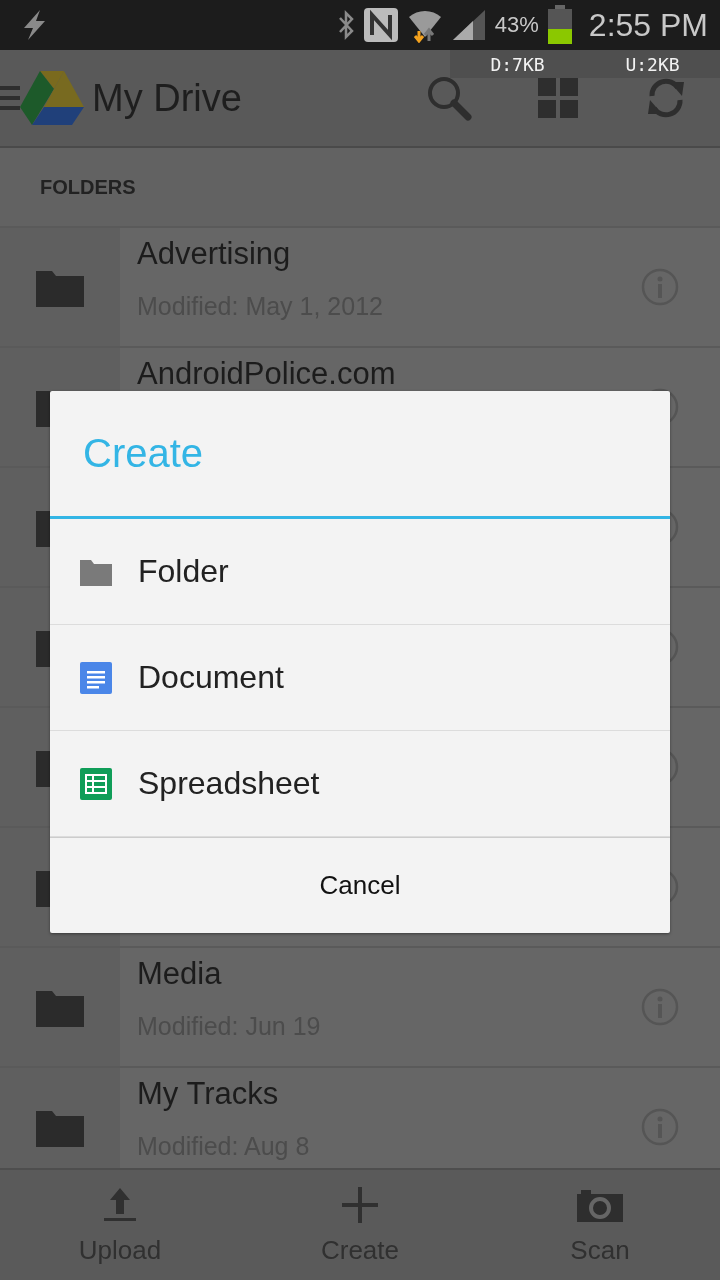  Describe the element at coordinates (120, 1204) in the screenshot. I see `upload-icon` at that location.